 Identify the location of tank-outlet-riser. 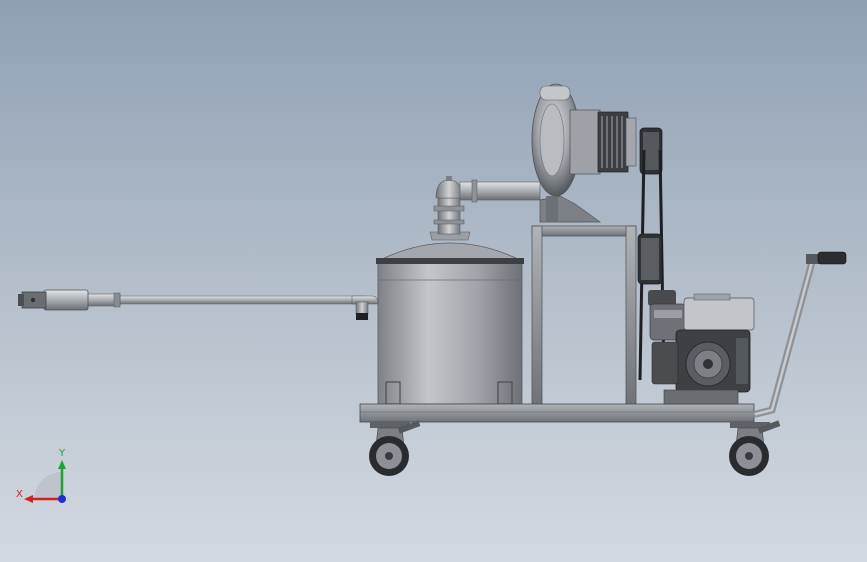
(449, 205).